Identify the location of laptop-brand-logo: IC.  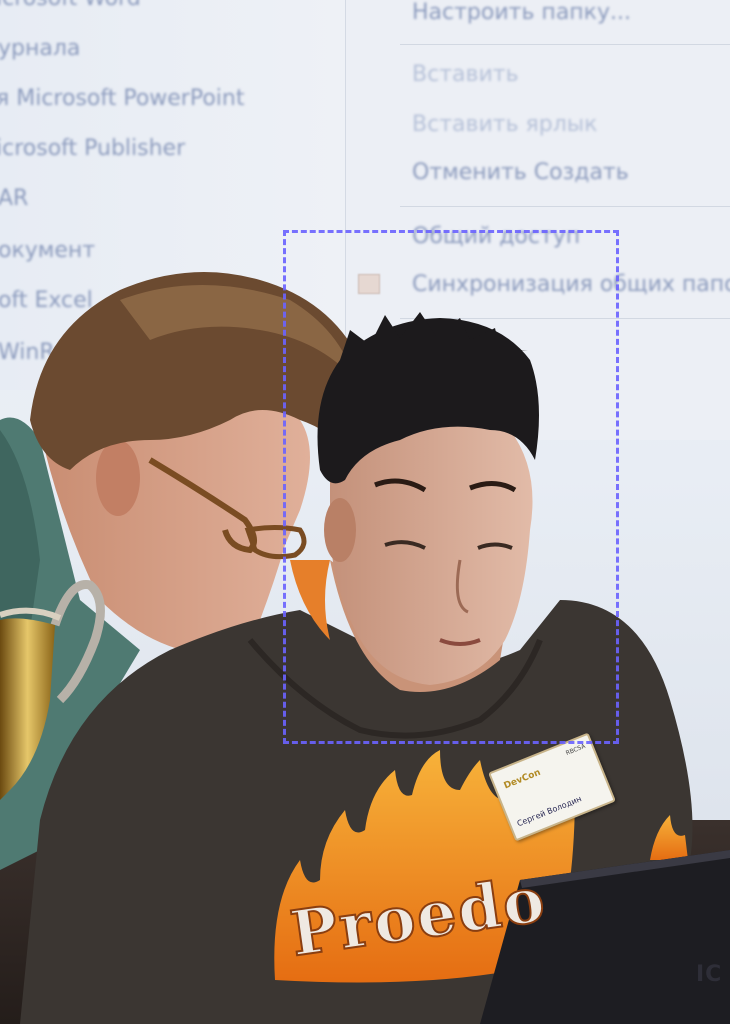
(709, 974).